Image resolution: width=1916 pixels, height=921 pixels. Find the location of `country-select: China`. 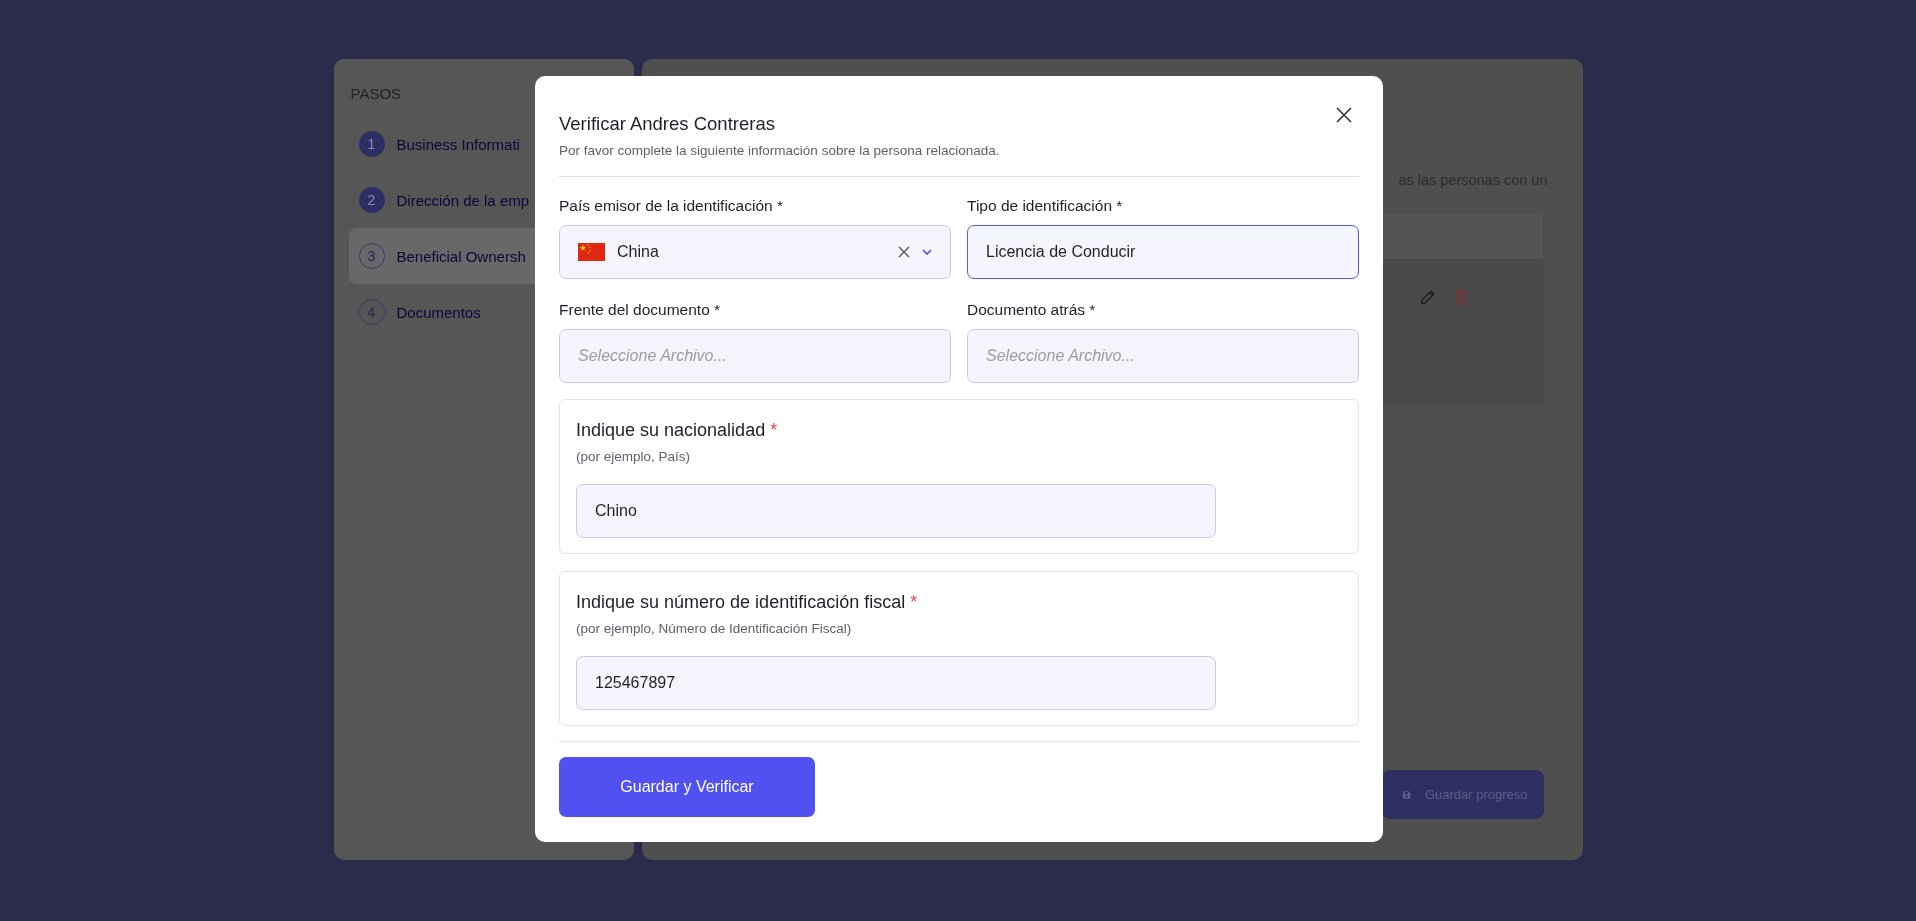

country-select: China is located at coordinates (755, 252).